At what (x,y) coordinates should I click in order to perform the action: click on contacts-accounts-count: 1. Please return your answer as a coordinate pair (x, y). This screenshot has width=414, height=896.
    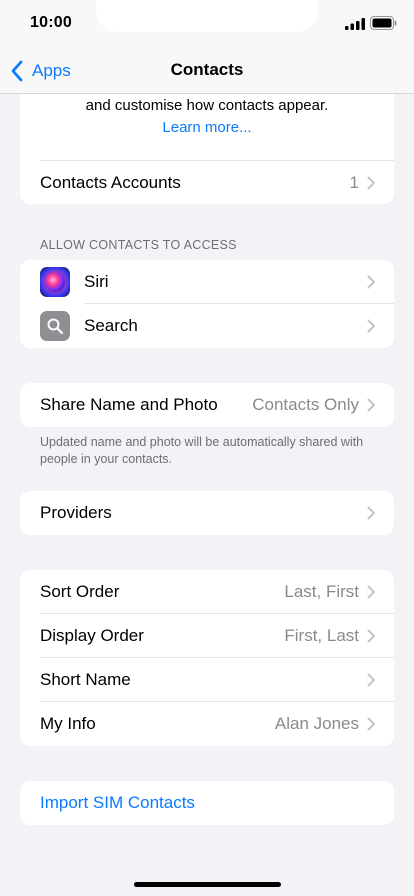
    Looking at the image, I should click on (354, 182).